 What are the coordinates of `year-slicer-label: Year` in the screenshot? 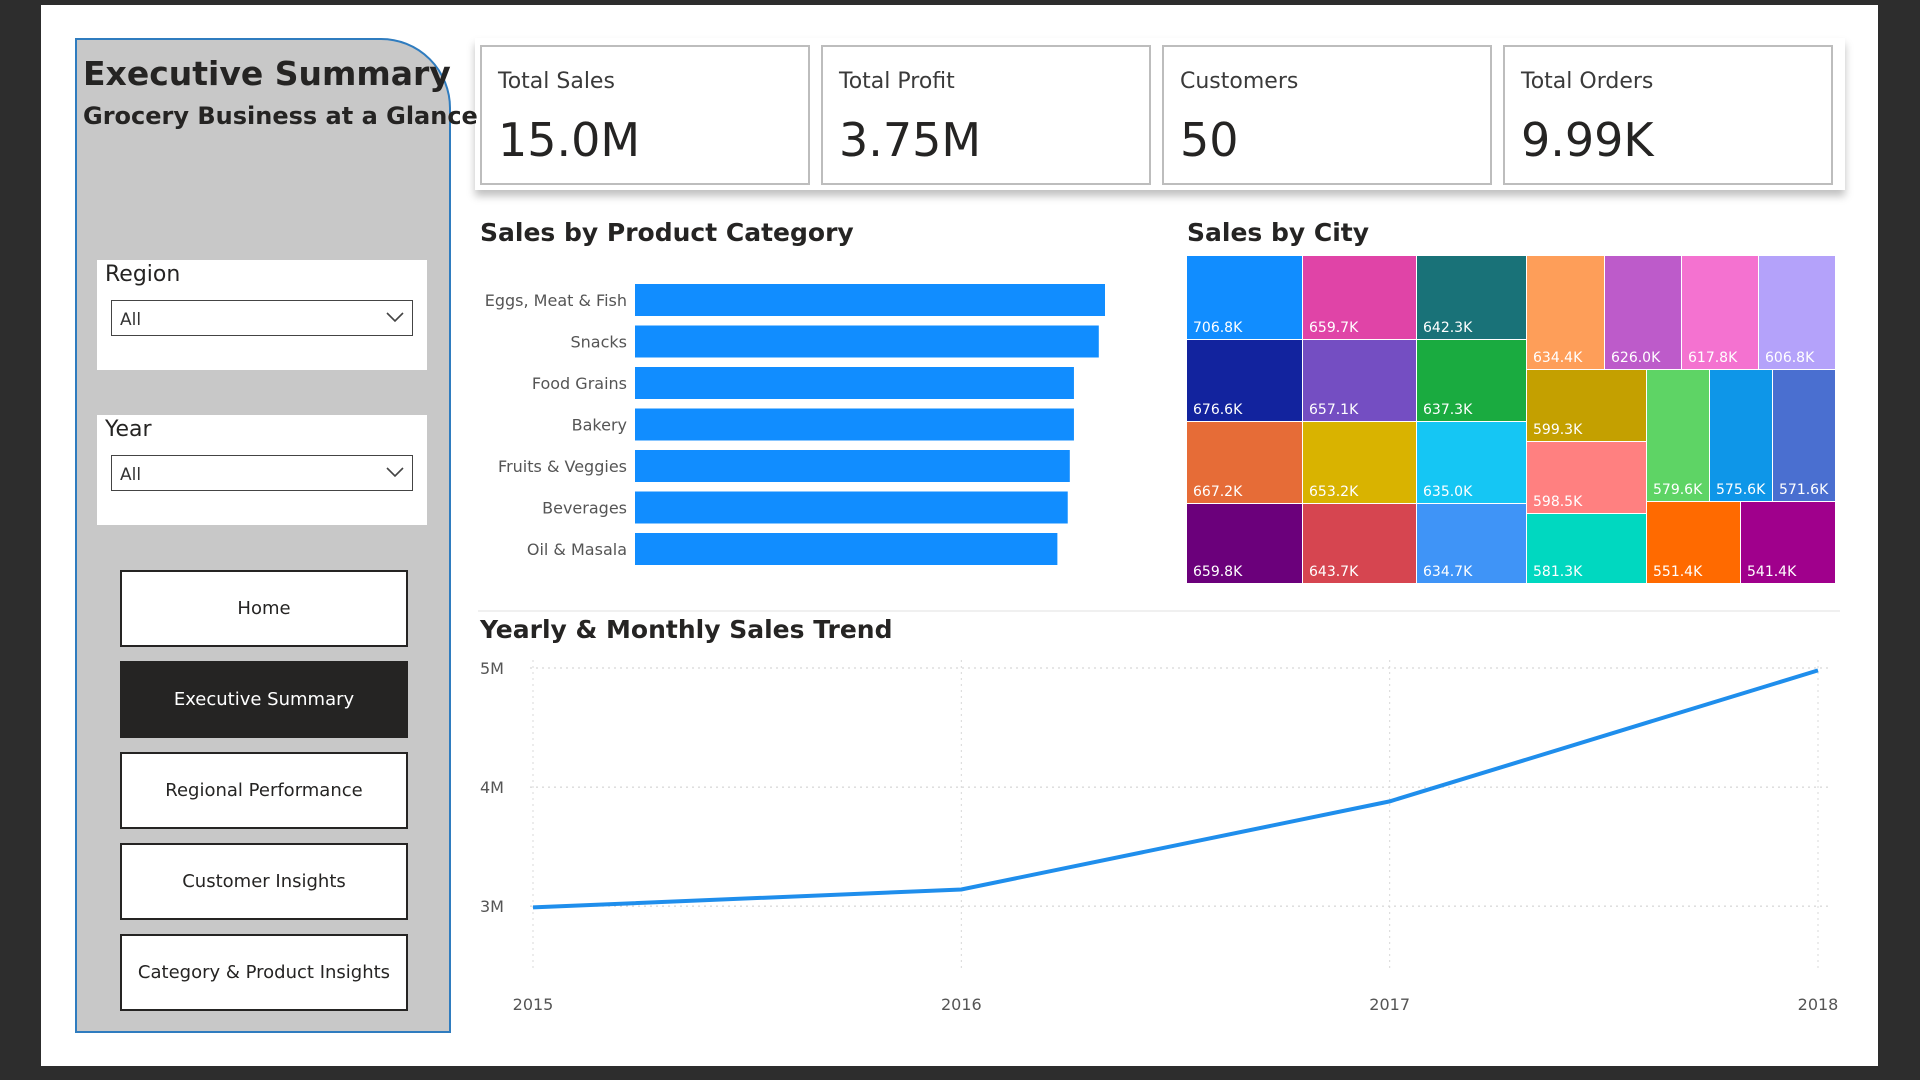 It's located at (128, 429).